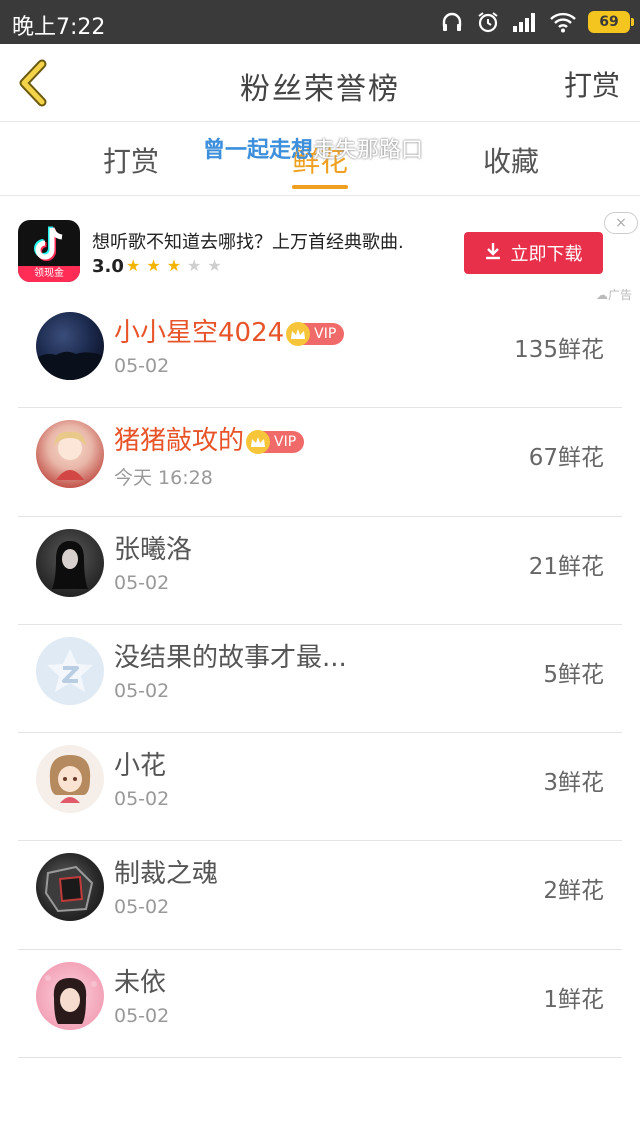  Describe the element at coordinates (592, 84) in the screenshot. I see `tip-button: 打赏` at that location.